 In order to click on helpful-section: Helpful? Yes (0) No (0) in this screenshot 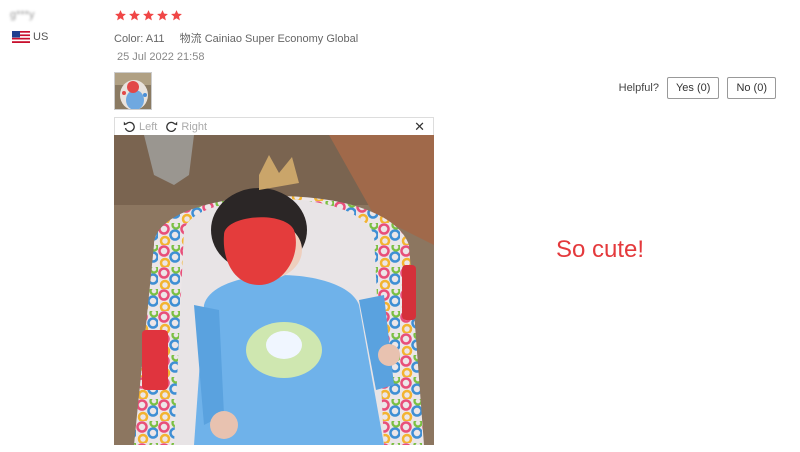, I will do `click(697, 88)`.